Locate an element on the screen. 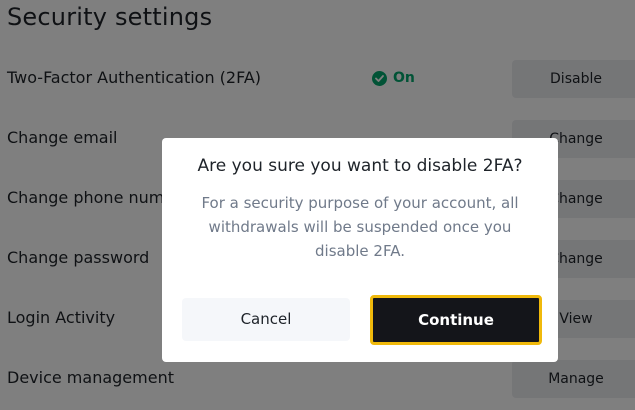 This screenshot has width=635, height=410. dialog-title: Are you sure you want to disable 2FA? is located at coordinates (360, 166).